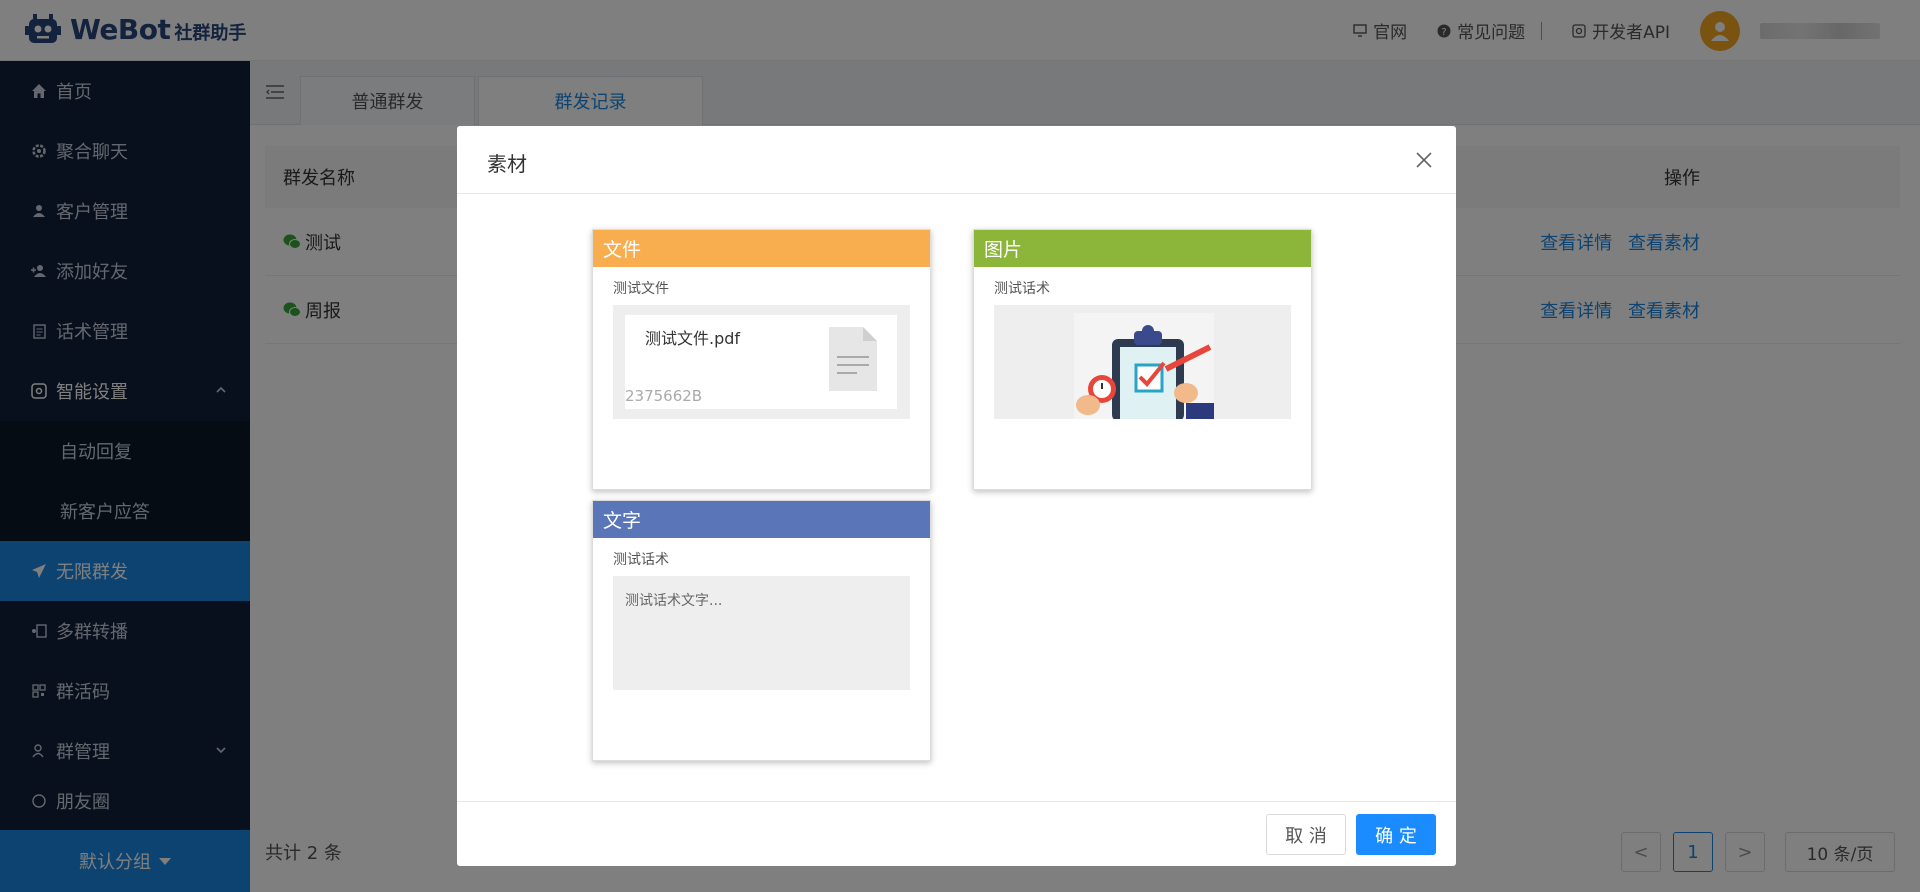 The height and width of the screenshot is (892, 1920). I want to click on confirm-button: 确 定, so click(1396, 834).